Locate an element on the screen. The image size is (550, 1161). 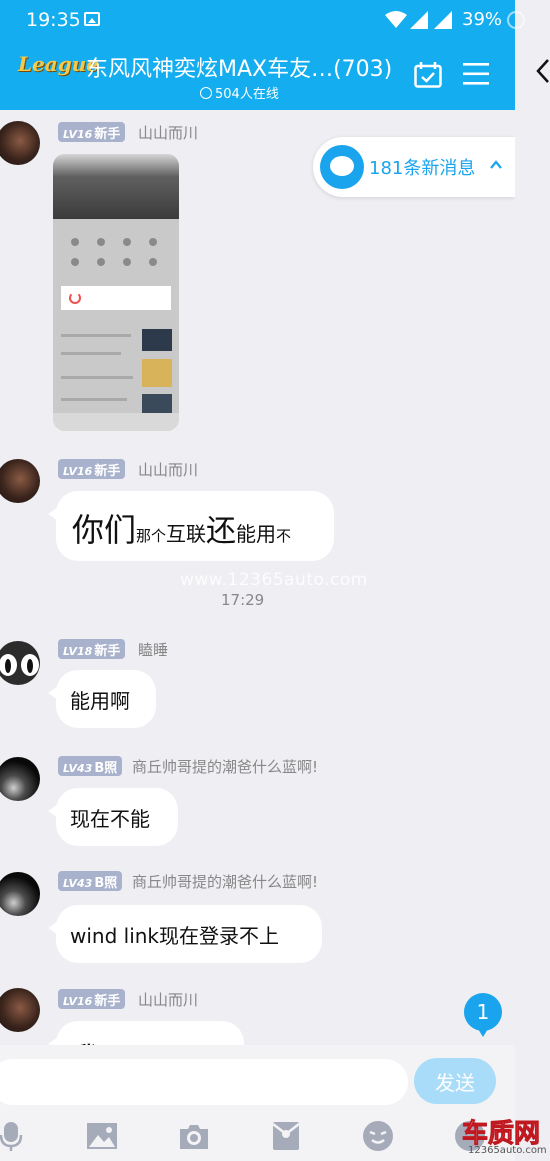
message-text: wind link现在登录不上 is located at coordinates (175, 936).